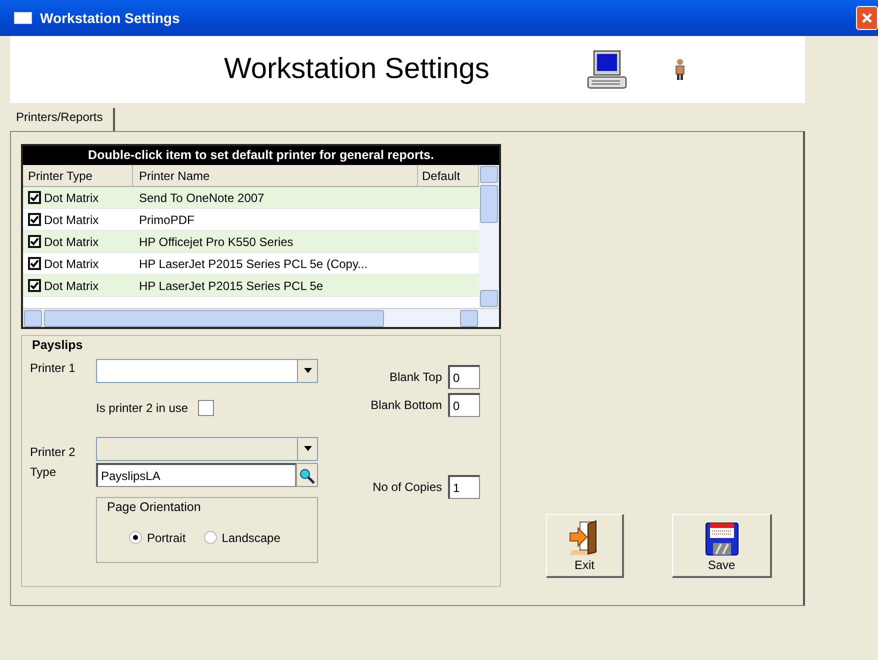 Image resolution: width=878 pixels, height=660 pixels. Describe the element at coordinates (201, 198) in the screenshot. I see `table-cell-text: Send To OneNote 2007` at that location.